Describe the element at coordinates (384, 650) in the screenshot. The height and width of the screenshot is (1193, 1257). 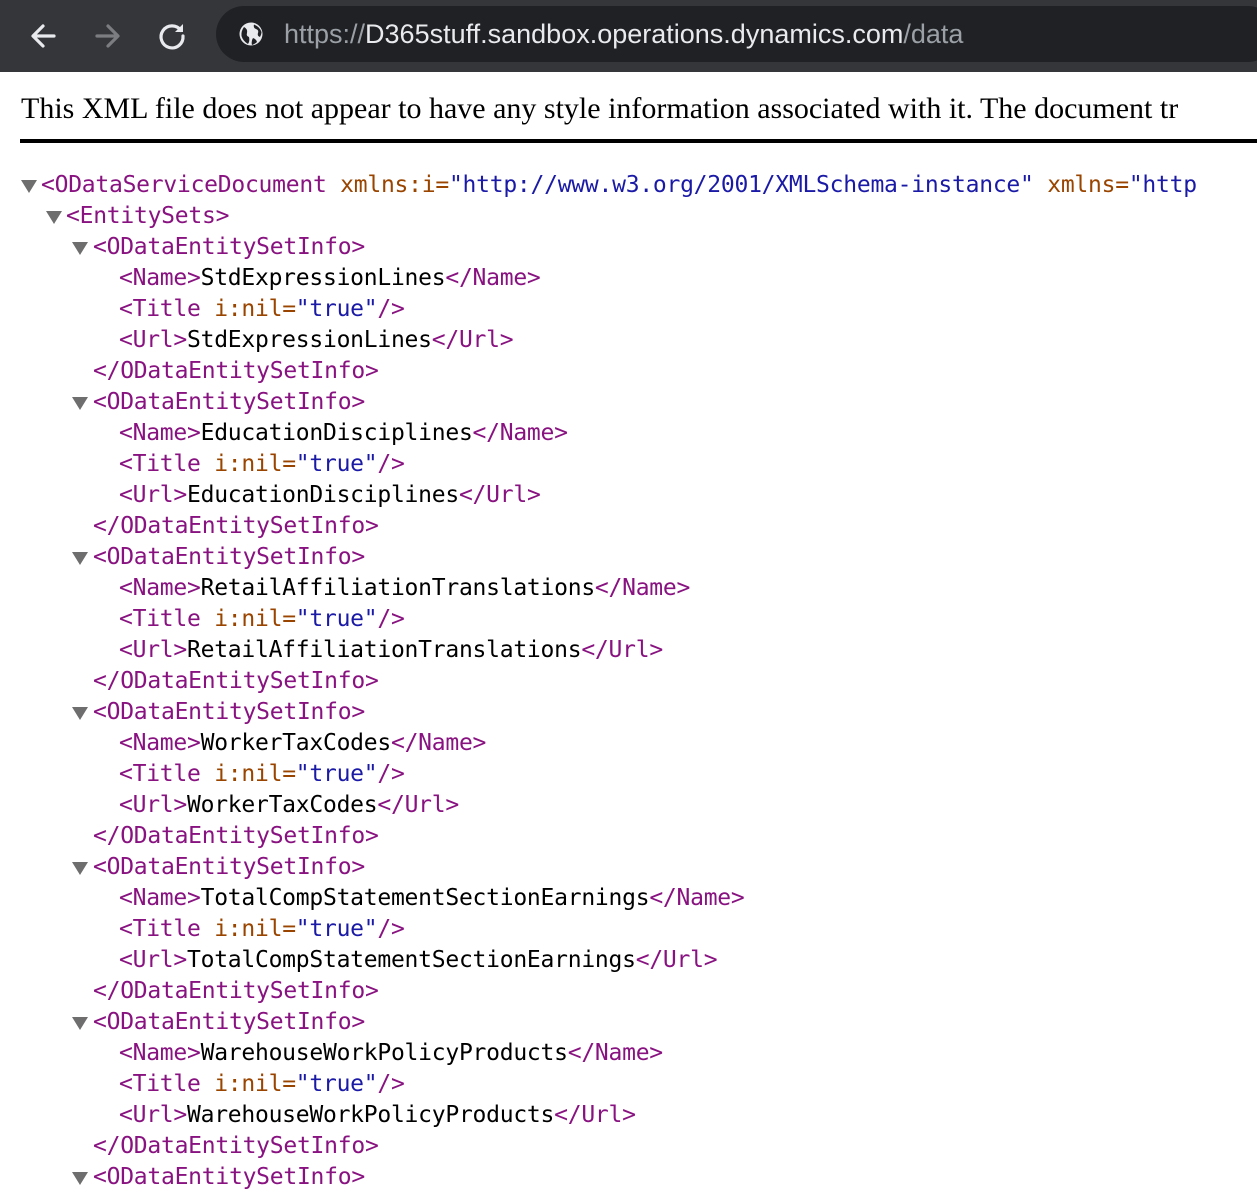
I see `entity-url: RetailAffiliationTranslations` at that location.